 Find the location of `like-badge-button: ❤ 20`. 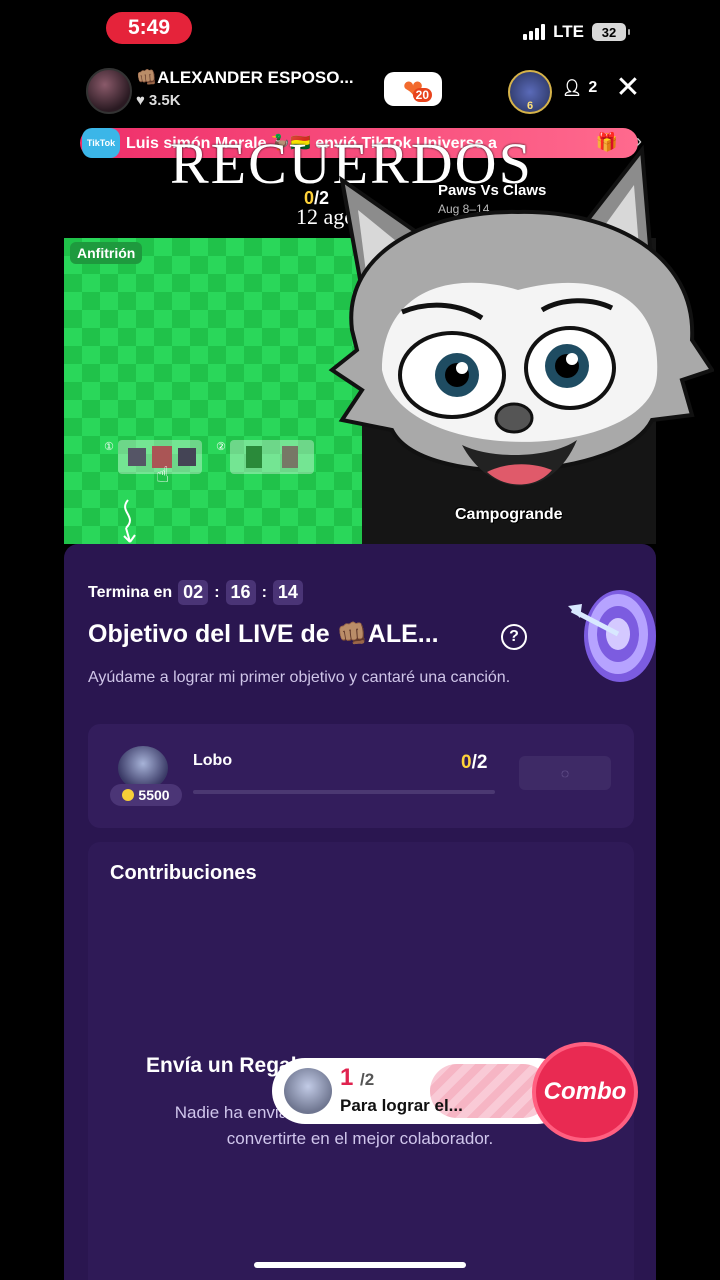

like-badge-button: ❤ 20 is located at coordinates (413, 89).